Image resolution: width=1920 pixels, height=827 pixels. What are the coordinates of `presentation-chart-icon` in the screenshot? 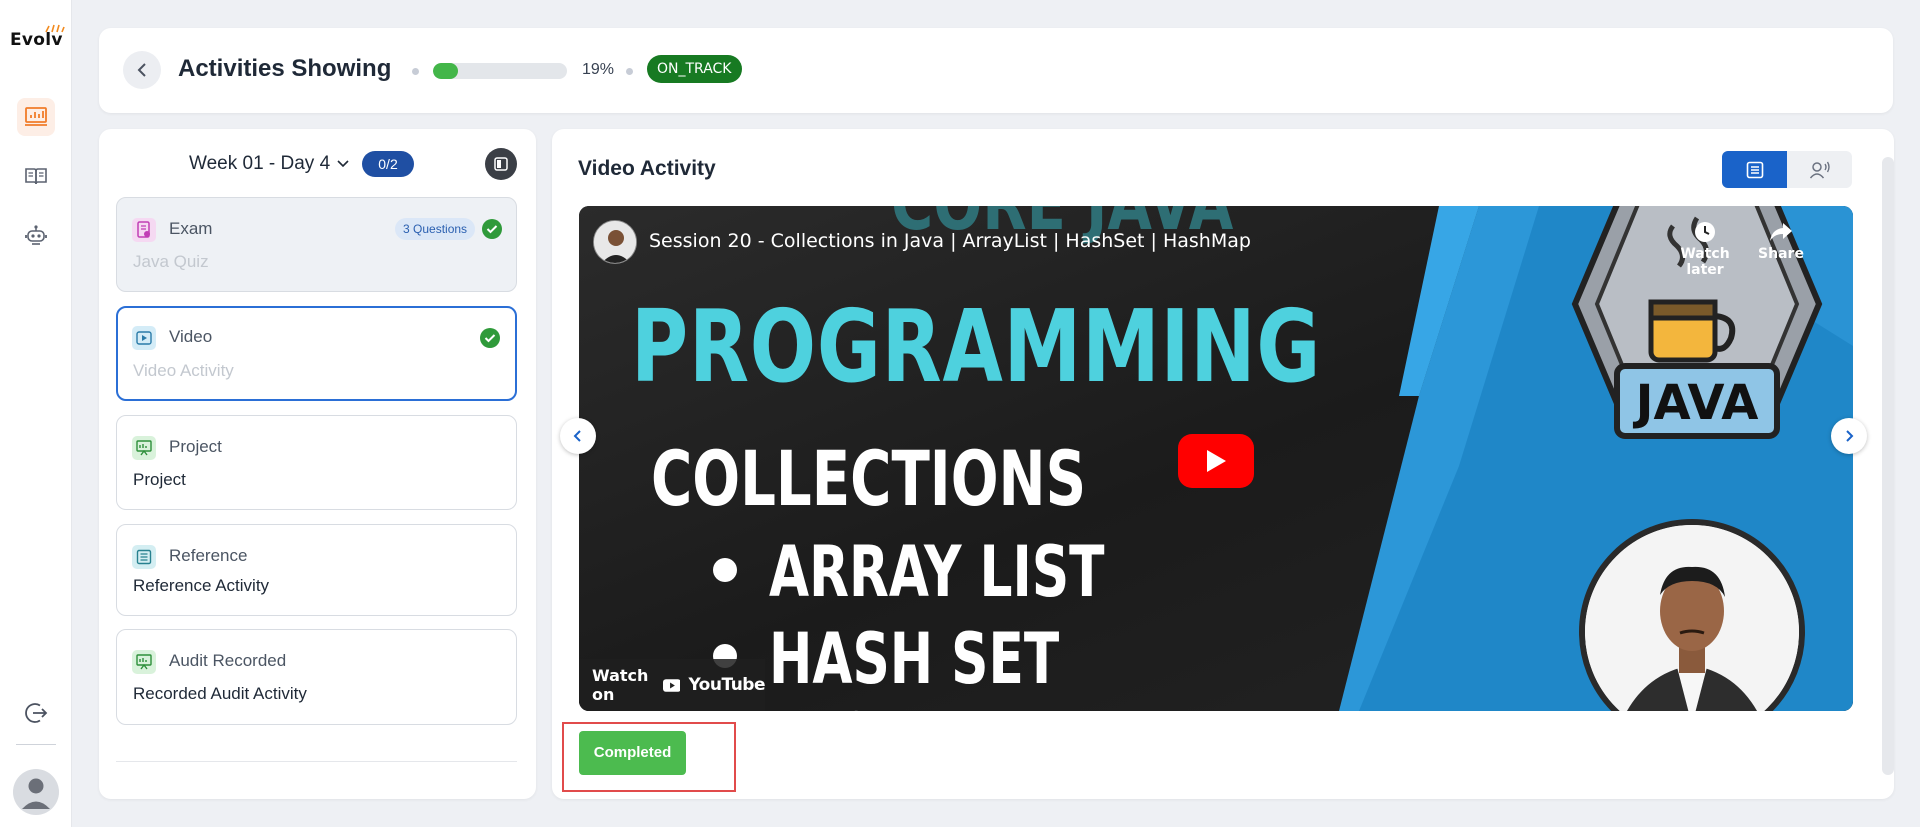 It's located at (36, 116).